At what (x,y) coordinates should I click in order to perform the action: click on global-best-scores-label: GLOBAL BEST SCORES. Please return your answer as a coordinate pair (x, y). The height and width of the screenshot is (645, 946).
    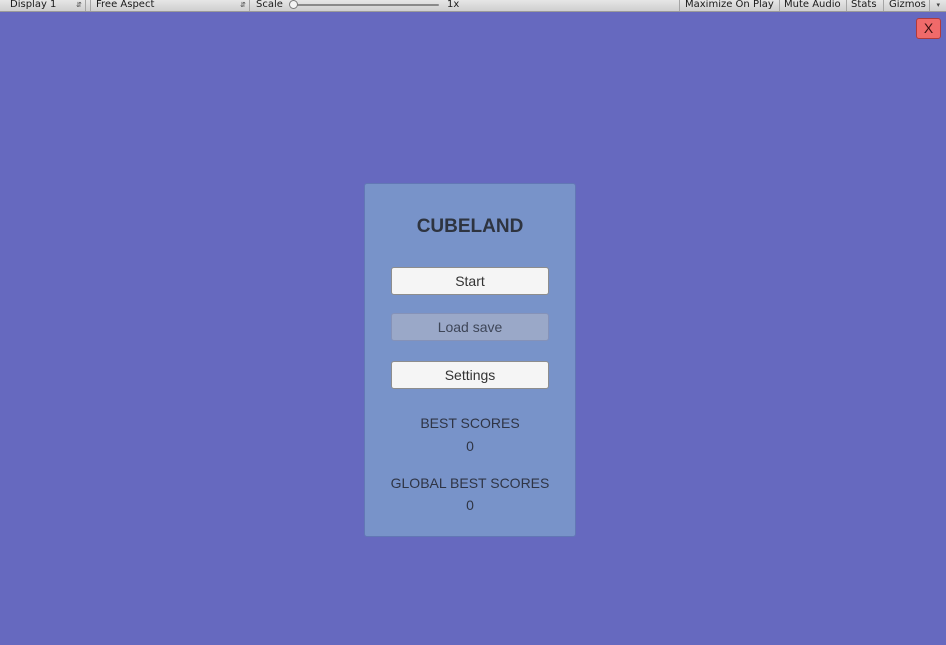
    Looking at the image, I should click on (470, 483).